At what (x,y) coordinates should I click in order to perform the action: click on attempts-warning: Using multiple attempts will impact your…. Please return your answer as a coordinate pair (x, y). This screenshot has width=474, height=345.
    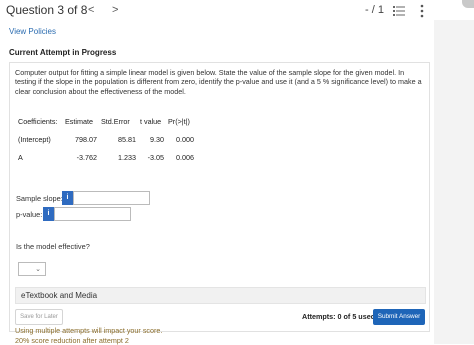
    Looking at the image, I should click on (115, 335).